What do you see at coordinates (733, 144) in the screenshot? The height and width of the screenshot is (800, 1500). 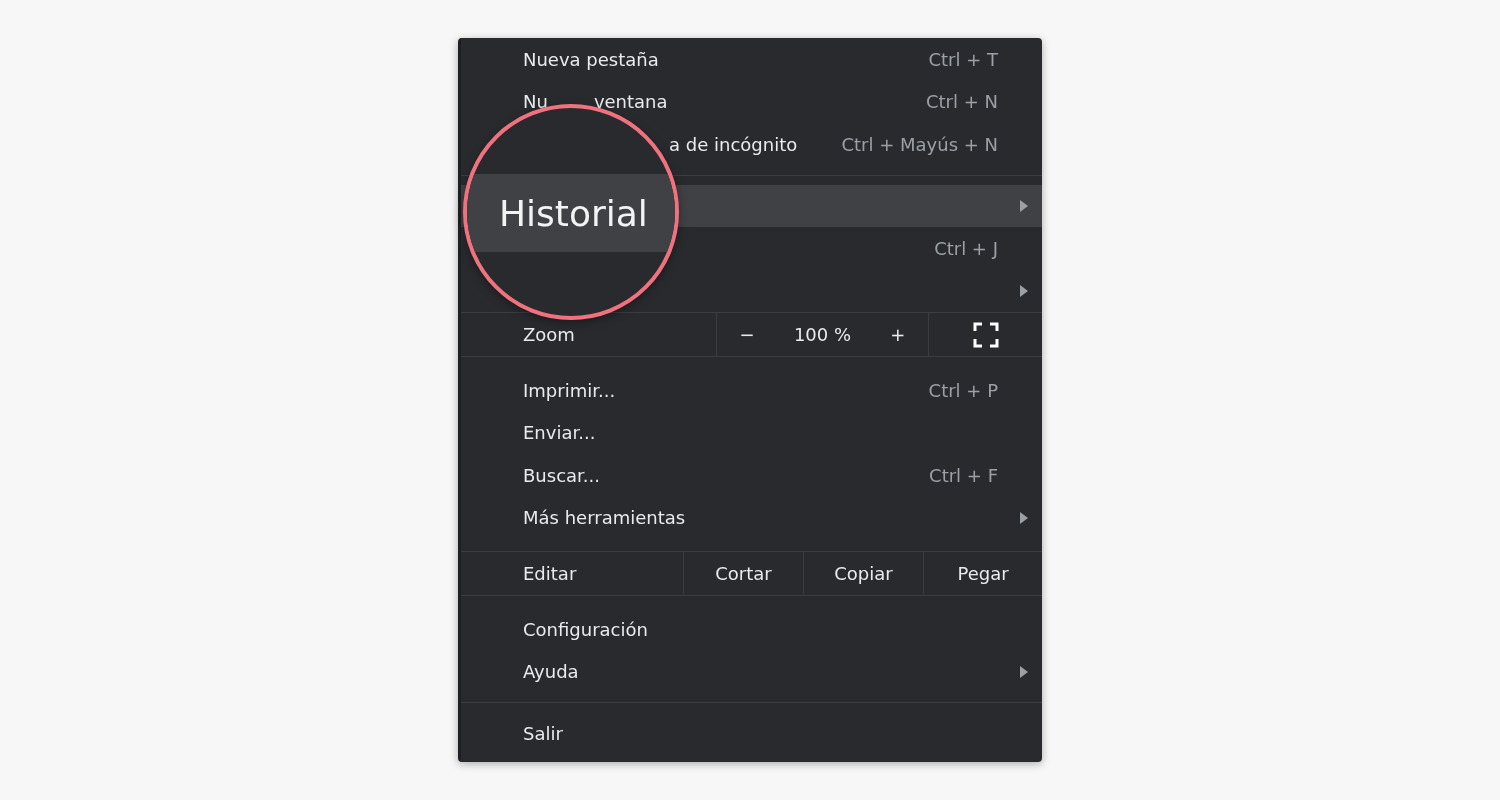 I see `menu-item-label: a de incógnito` at bounding box center [733, 144].